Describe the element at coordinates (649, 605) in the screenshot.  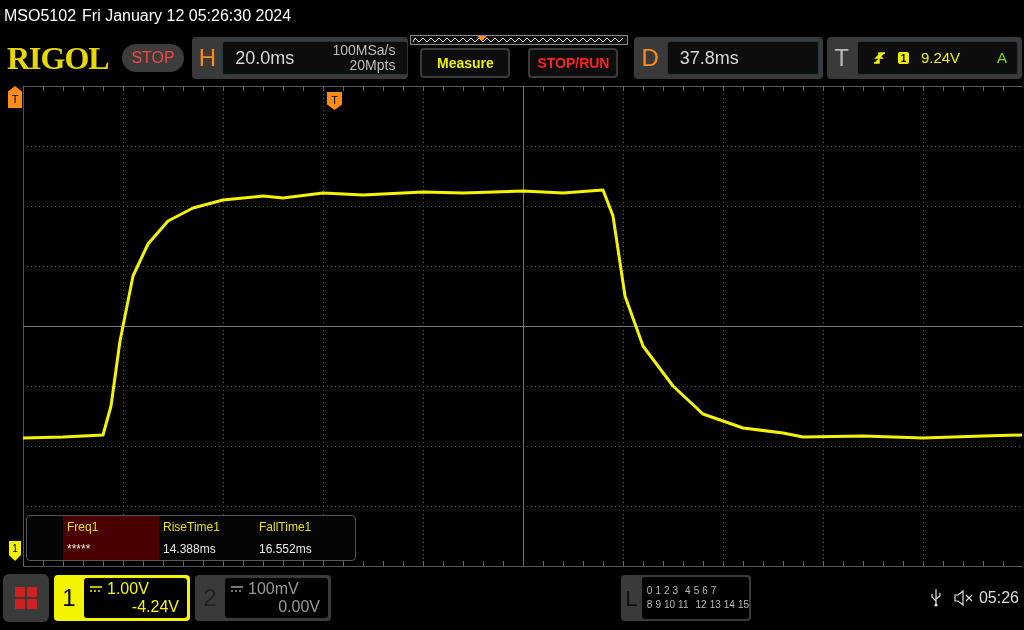
I see `logic-channel-number: 8` at that location.